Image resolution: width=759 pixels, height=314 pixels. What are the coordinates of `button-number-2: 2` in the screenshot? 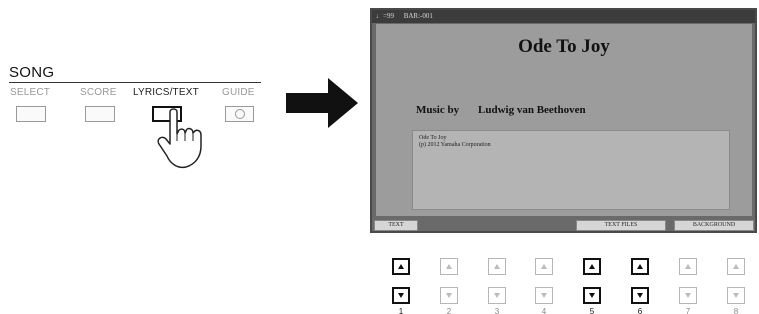 It's located at (449, 310).